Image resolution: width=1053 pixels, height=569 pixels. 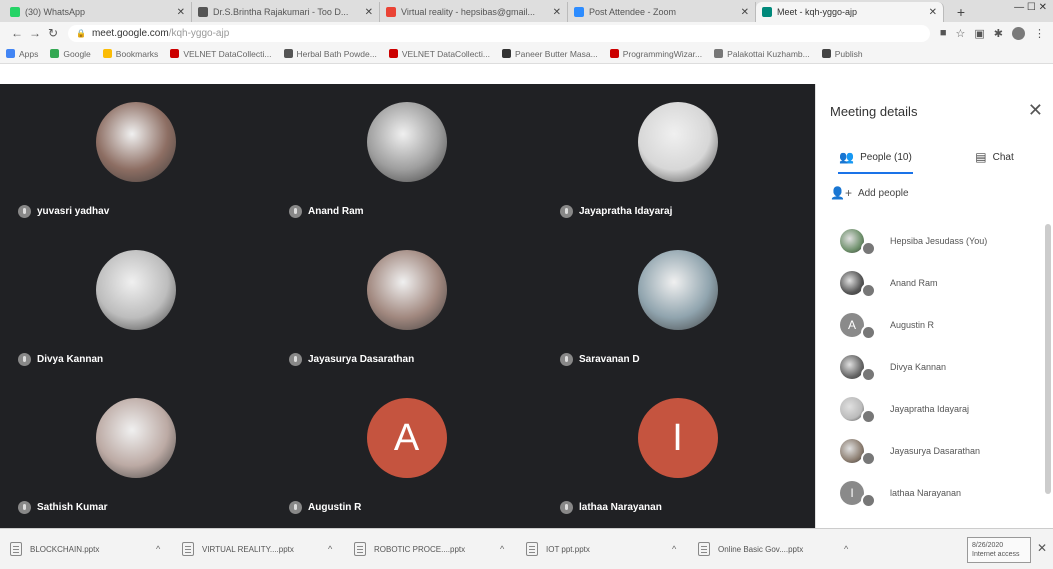 I want to click on menu-icon: ⋮, so click(x=1039, y=33).